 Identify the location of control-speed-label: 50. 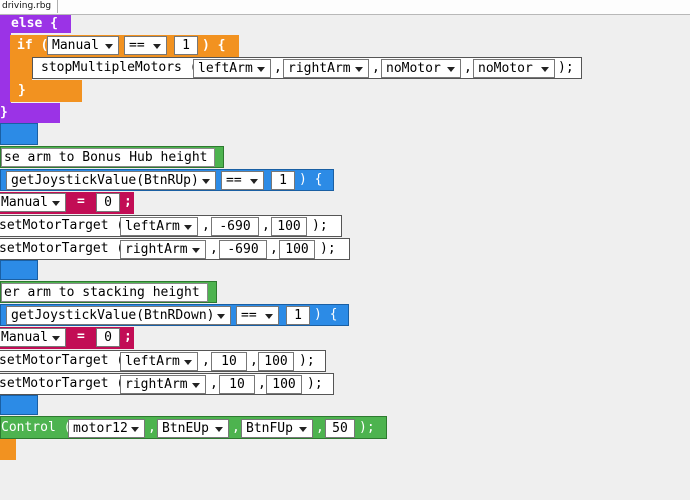
(340, 428).